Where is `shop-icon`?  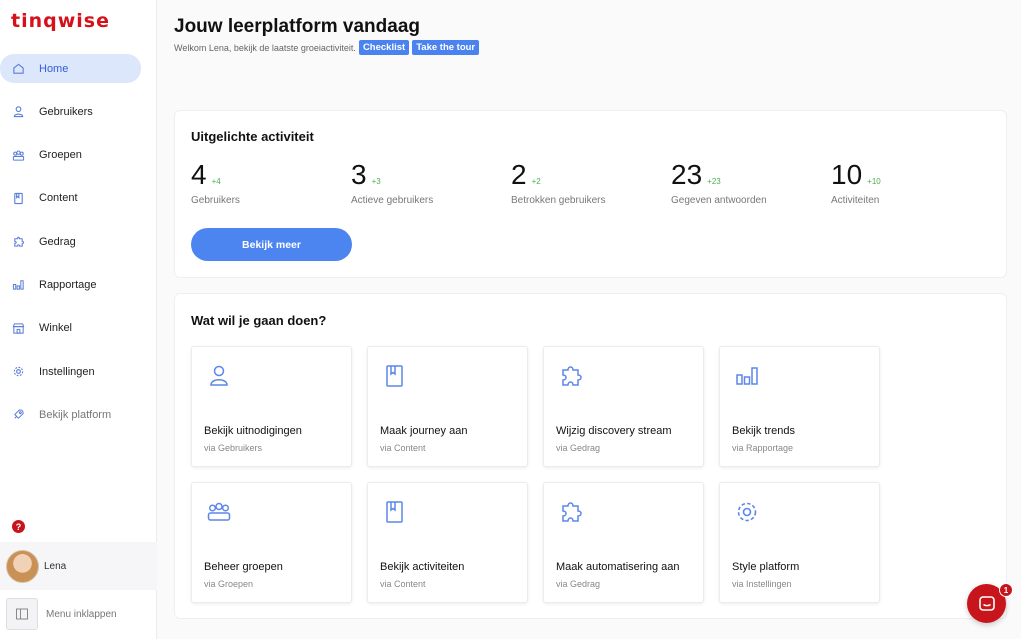 shop-icon is located at coordinates (18, 328).